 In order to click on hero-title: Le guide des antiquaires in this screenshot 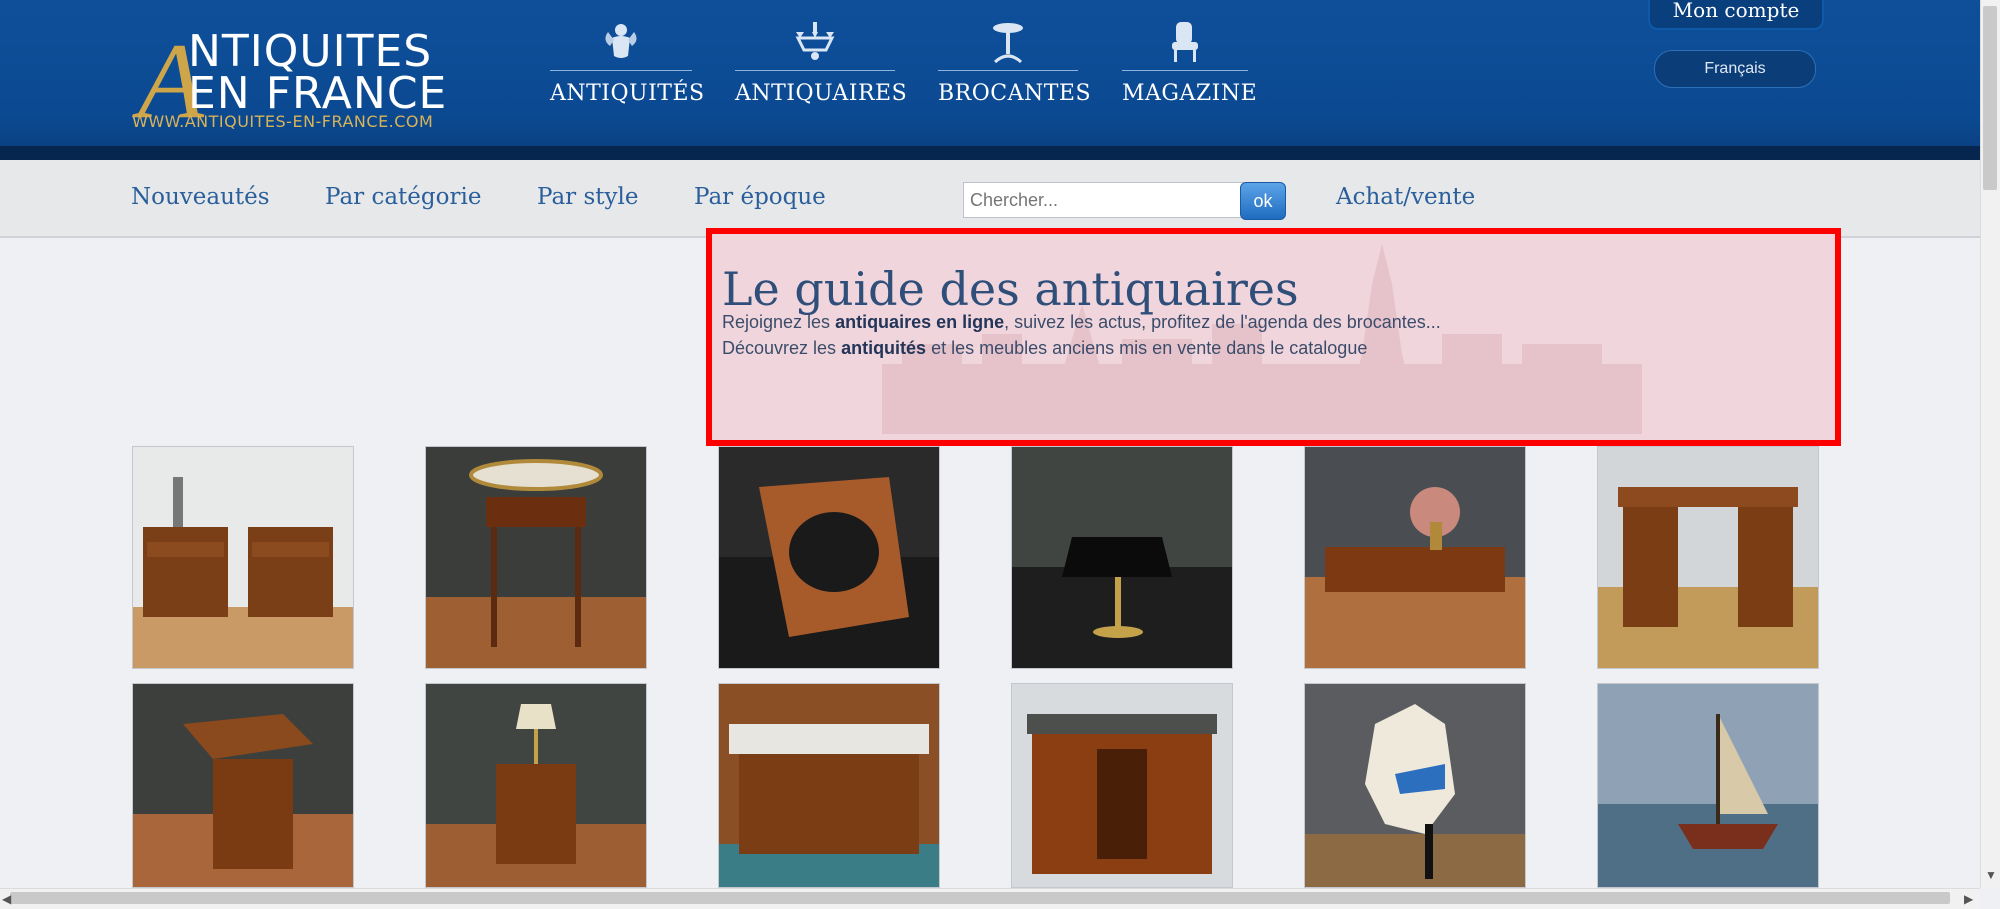, I will do `click(1010, 289)`.